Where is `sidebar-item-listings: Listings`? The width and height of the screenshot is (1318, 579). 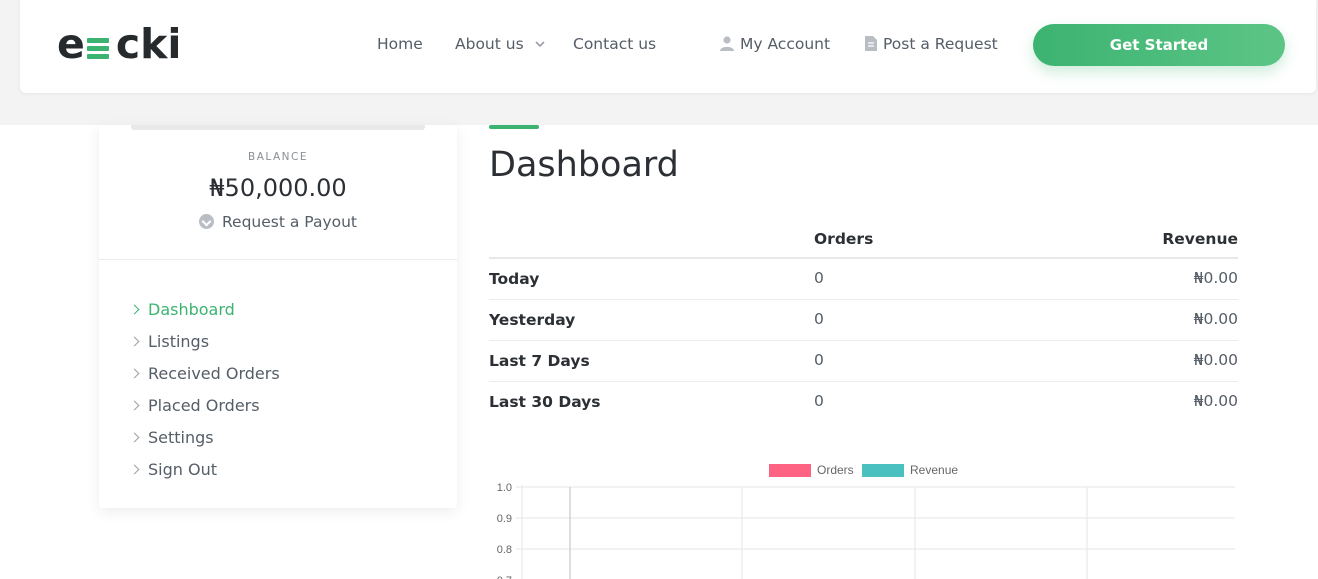
sidebar-item-listings: Listings is located at coordinates (204, 341).